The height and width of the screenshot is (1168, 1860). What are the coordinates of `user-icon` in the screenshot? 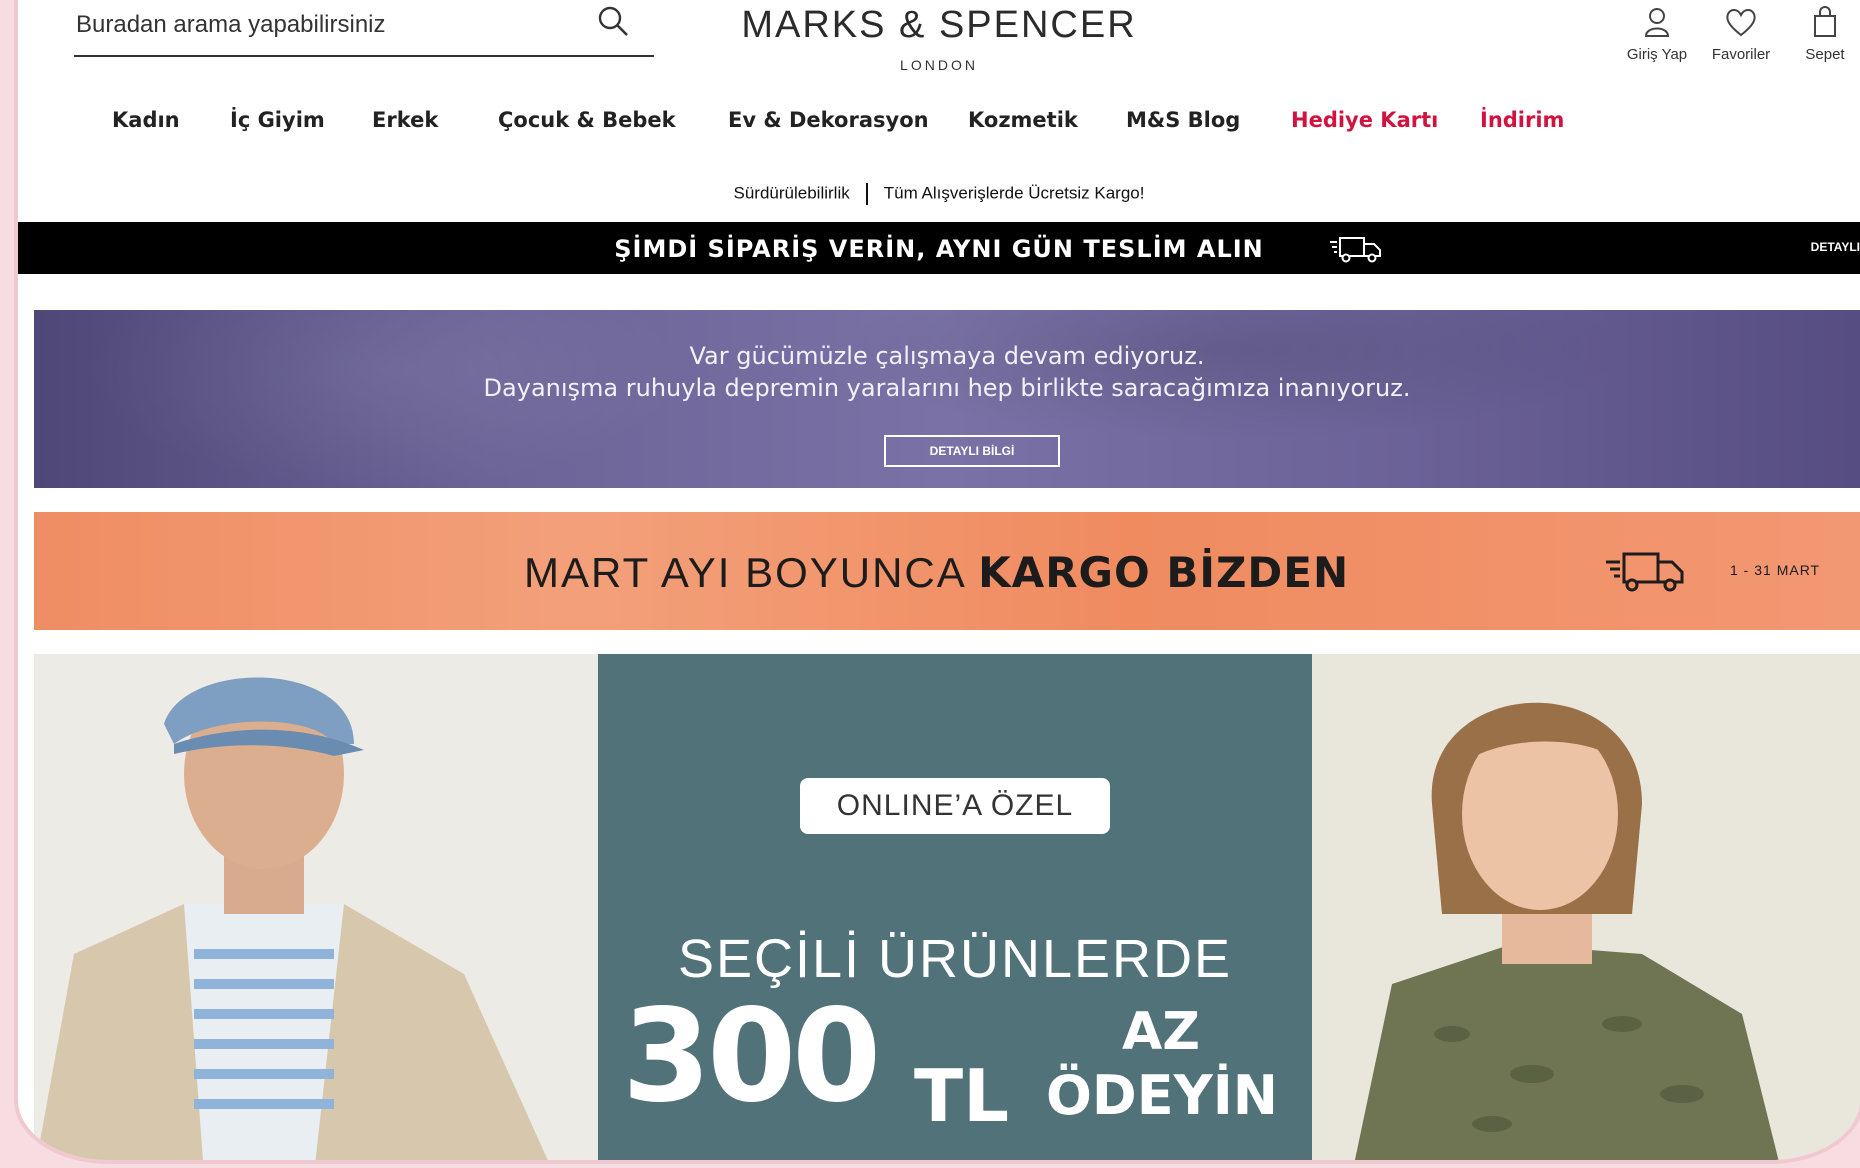 It's located at (1657, 22).